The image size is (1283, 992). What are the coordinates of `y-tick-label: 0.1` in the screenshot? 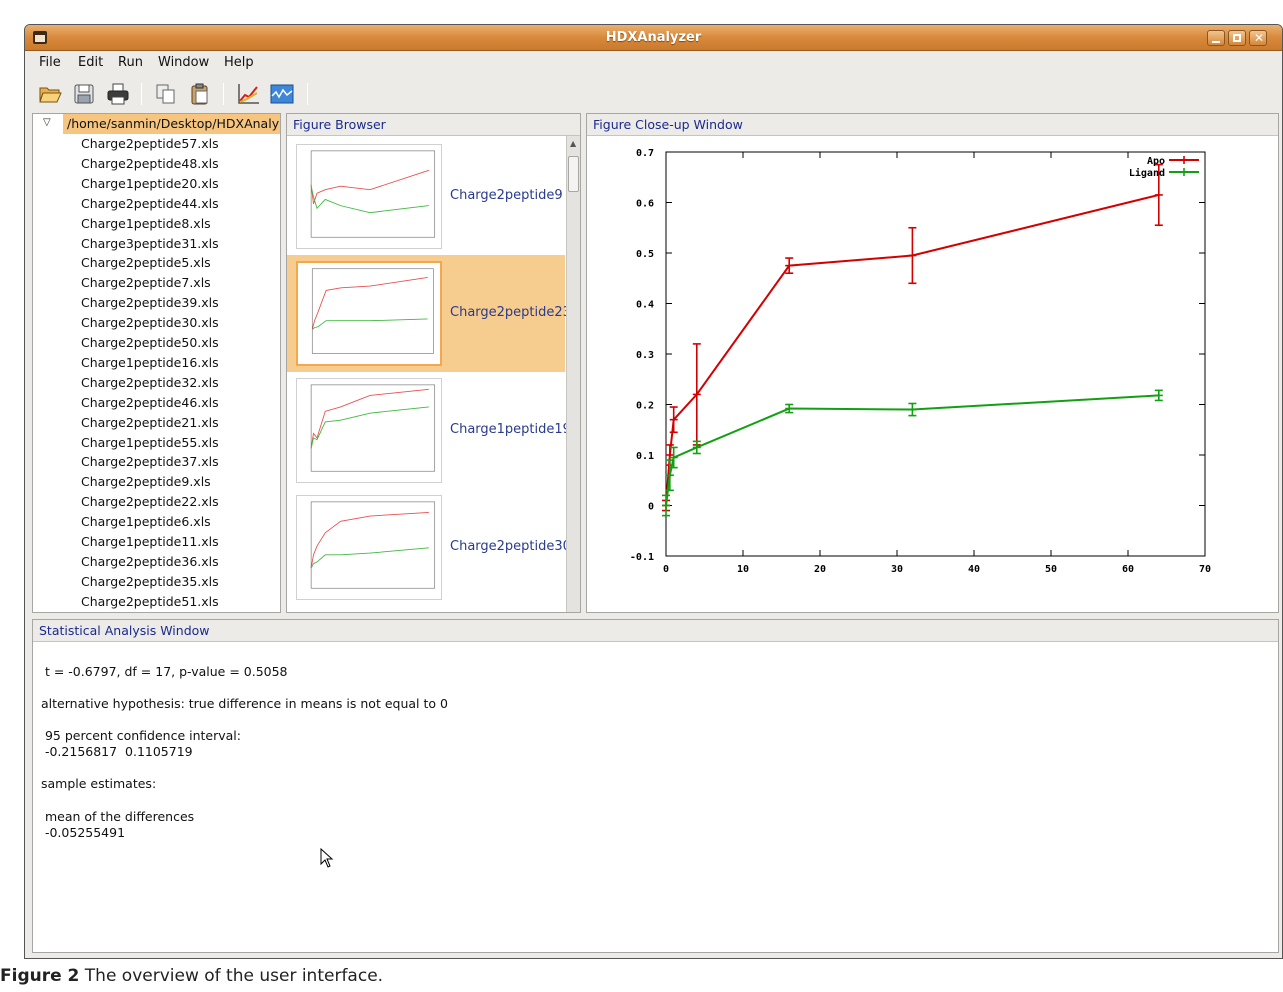 It's located at (645, 456).